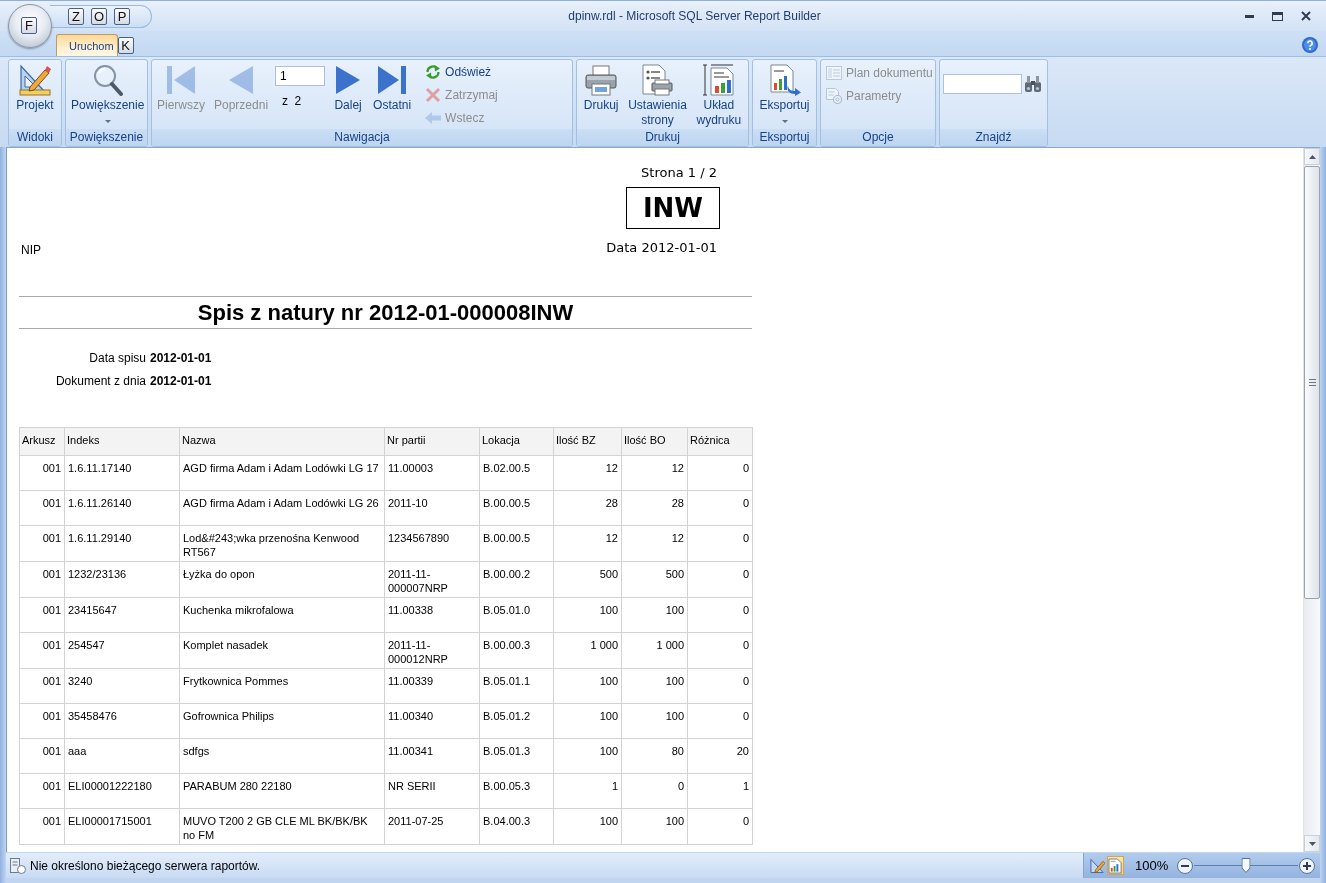 The image size is (1326, 883). Describe the element at coordinates (654, 650) in the screenshot. I see `table-cell: 1 000` at that location.